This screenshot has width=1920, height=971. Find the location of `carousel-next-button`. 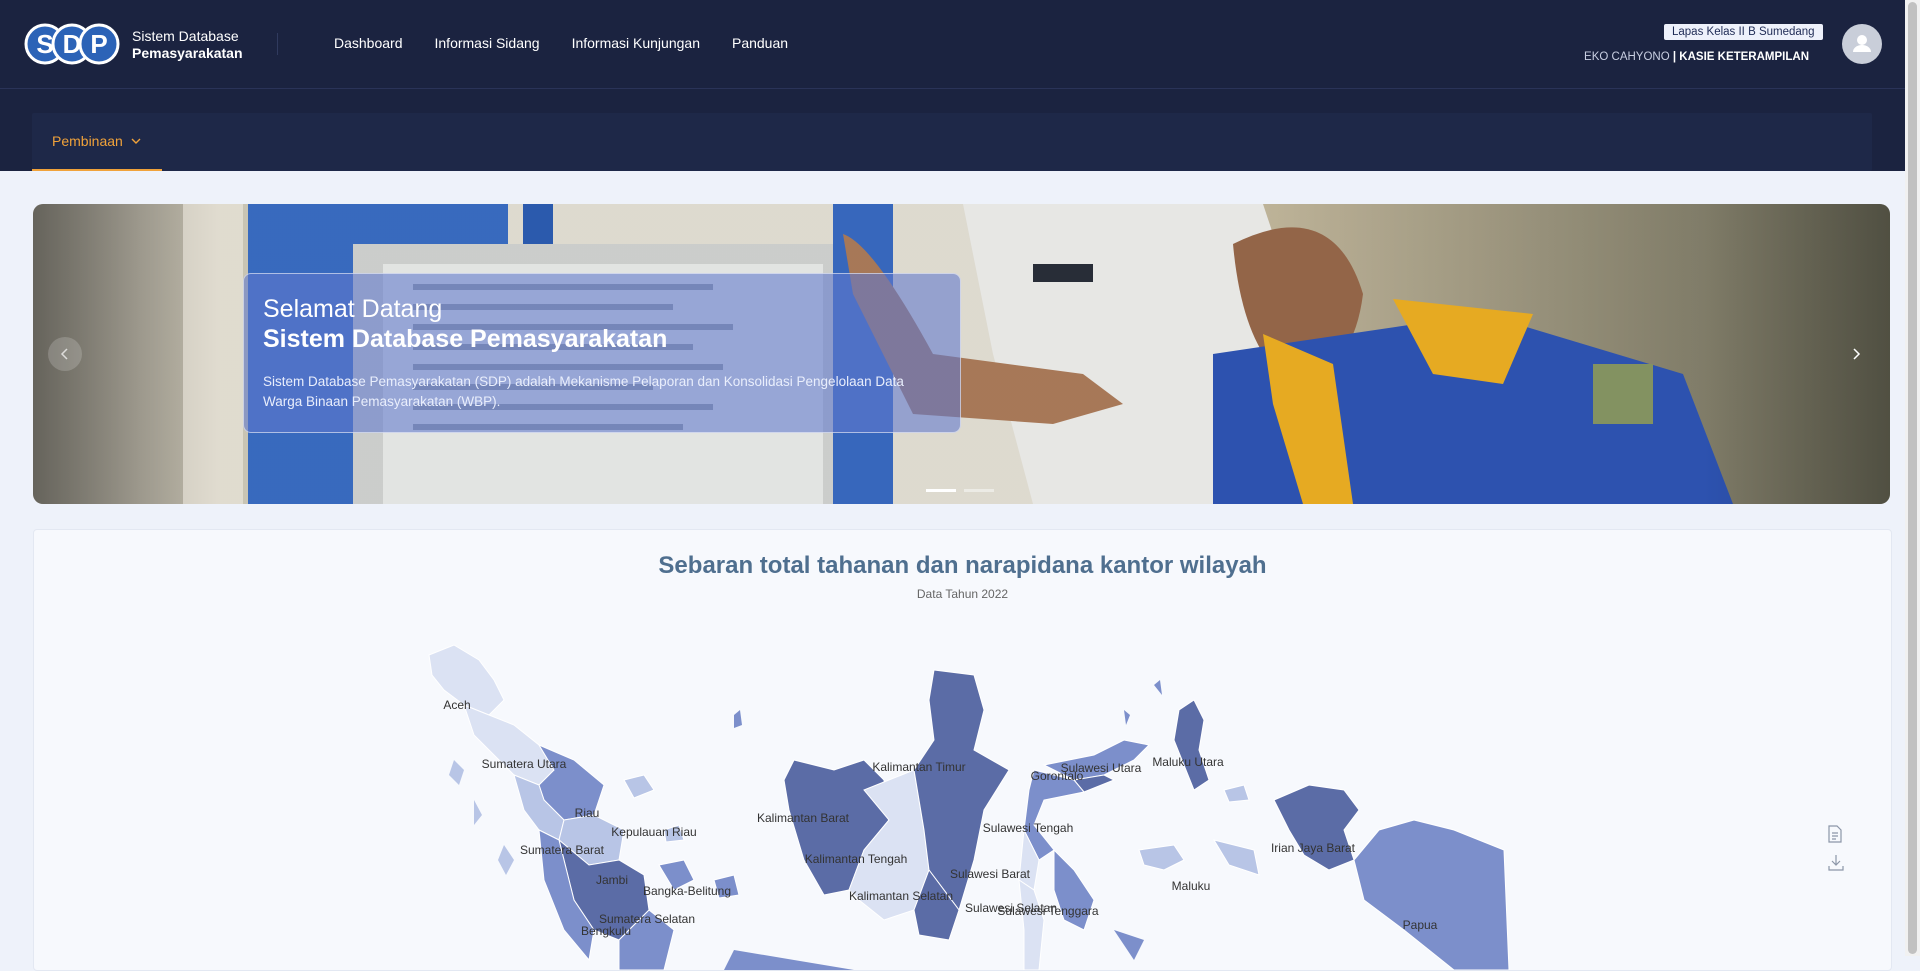

carousel-next-button is located at coordinates (1856, 354).